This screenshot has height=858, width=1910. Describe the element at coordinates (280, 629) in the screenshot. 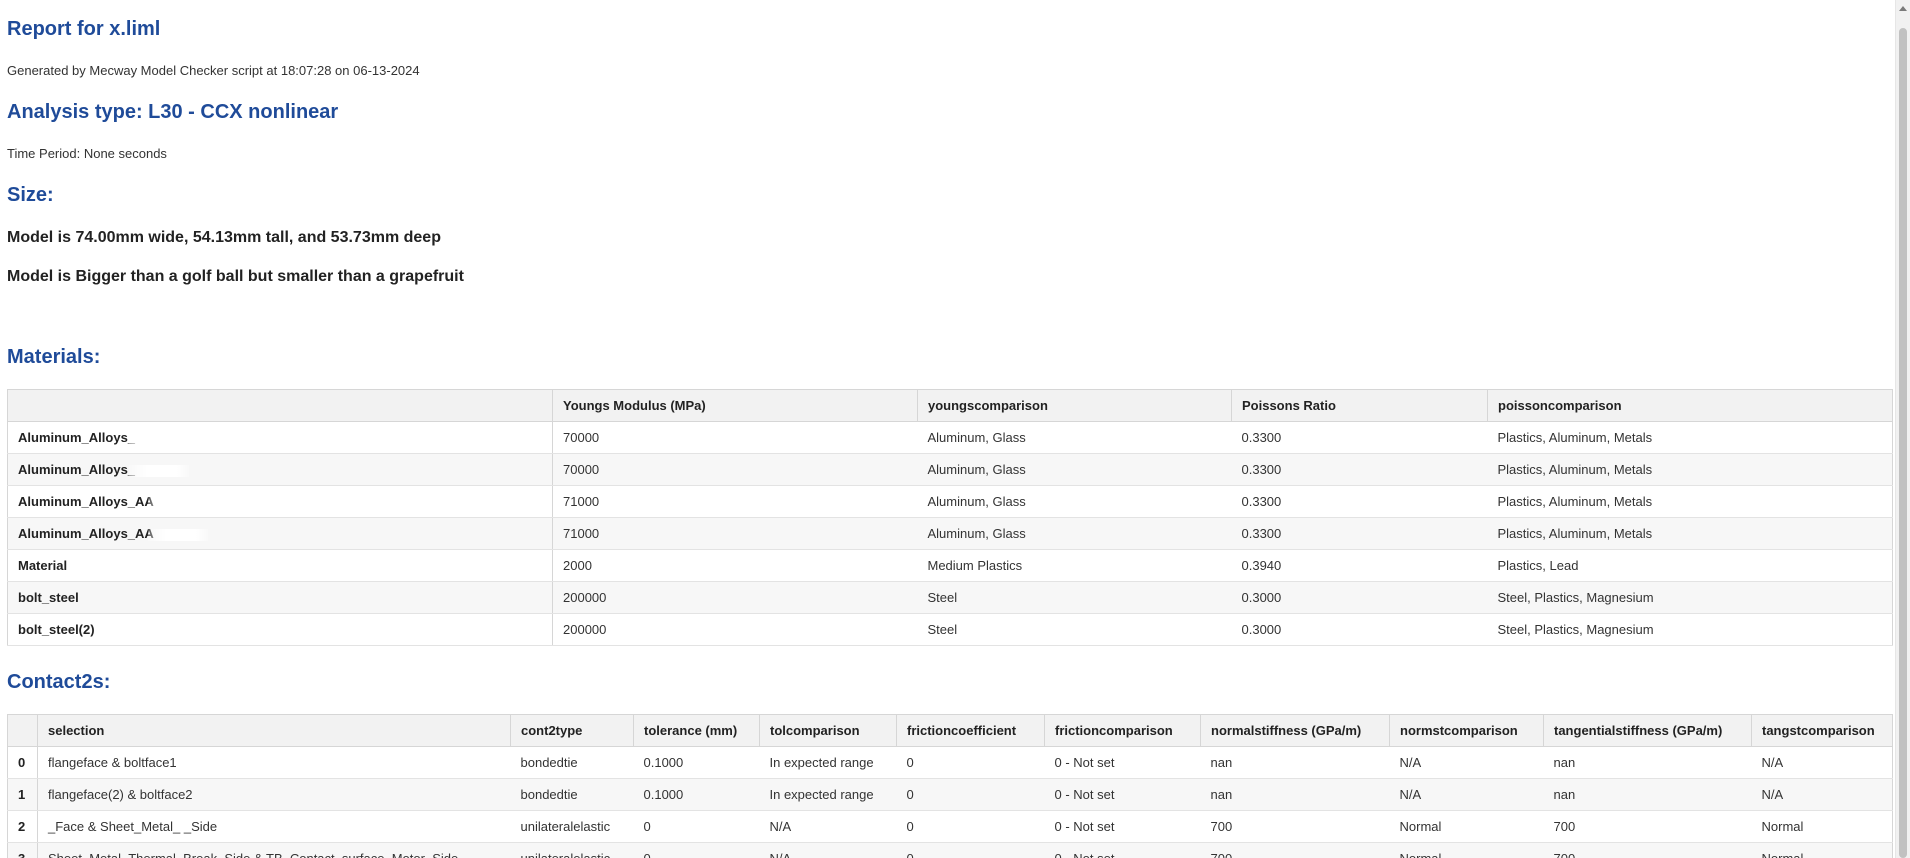

I see `material-name-cell: bolt_steel(2)` at that location.